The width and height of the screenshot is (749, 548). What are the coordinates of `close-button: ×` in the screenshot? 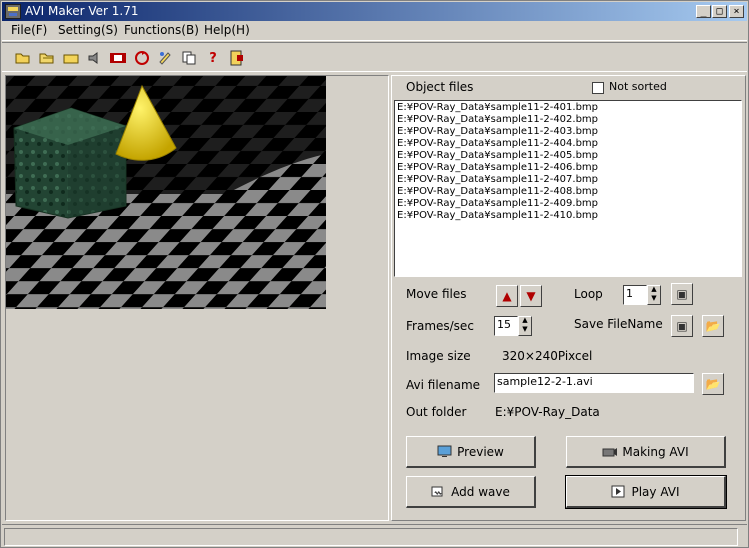 It's located at (736, 11).